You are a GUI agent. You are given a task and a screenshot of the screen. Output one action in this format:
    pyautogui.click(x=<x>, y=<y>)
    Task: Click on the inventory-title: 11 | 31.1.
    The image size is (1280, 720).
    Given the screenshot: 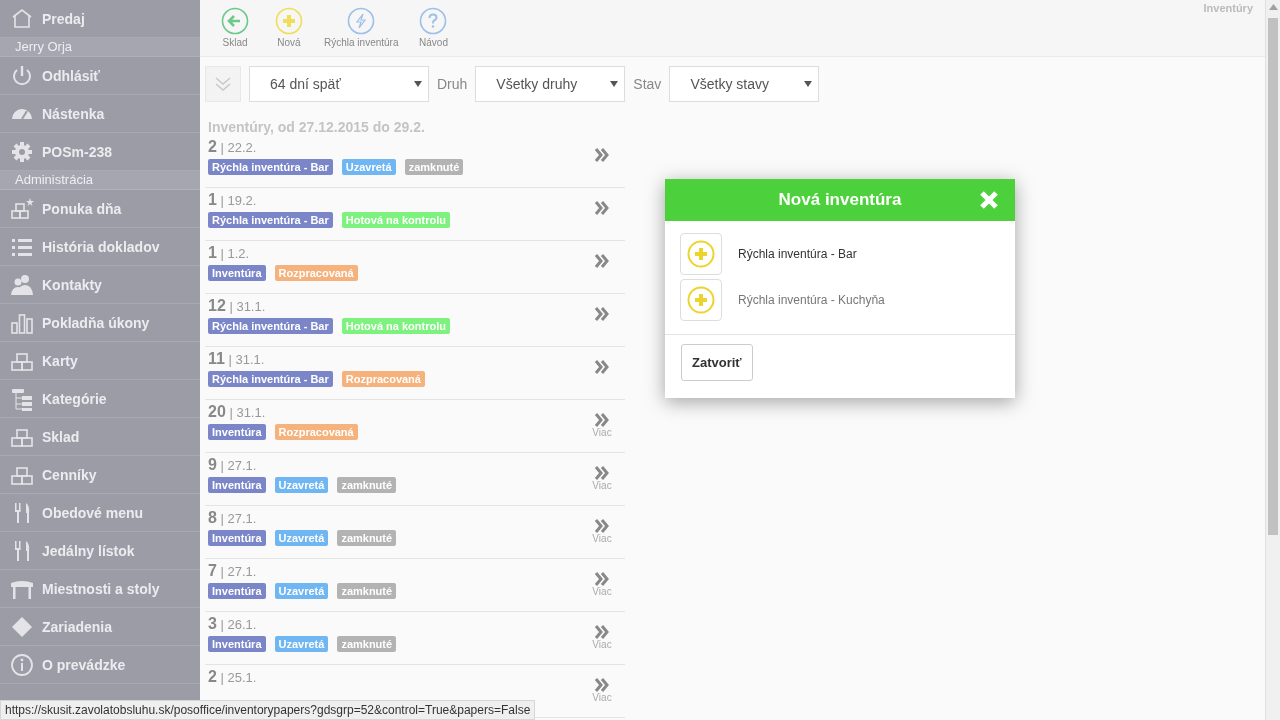 What is the action you would take?
    pyautogui.click(x=237, y=359)
    